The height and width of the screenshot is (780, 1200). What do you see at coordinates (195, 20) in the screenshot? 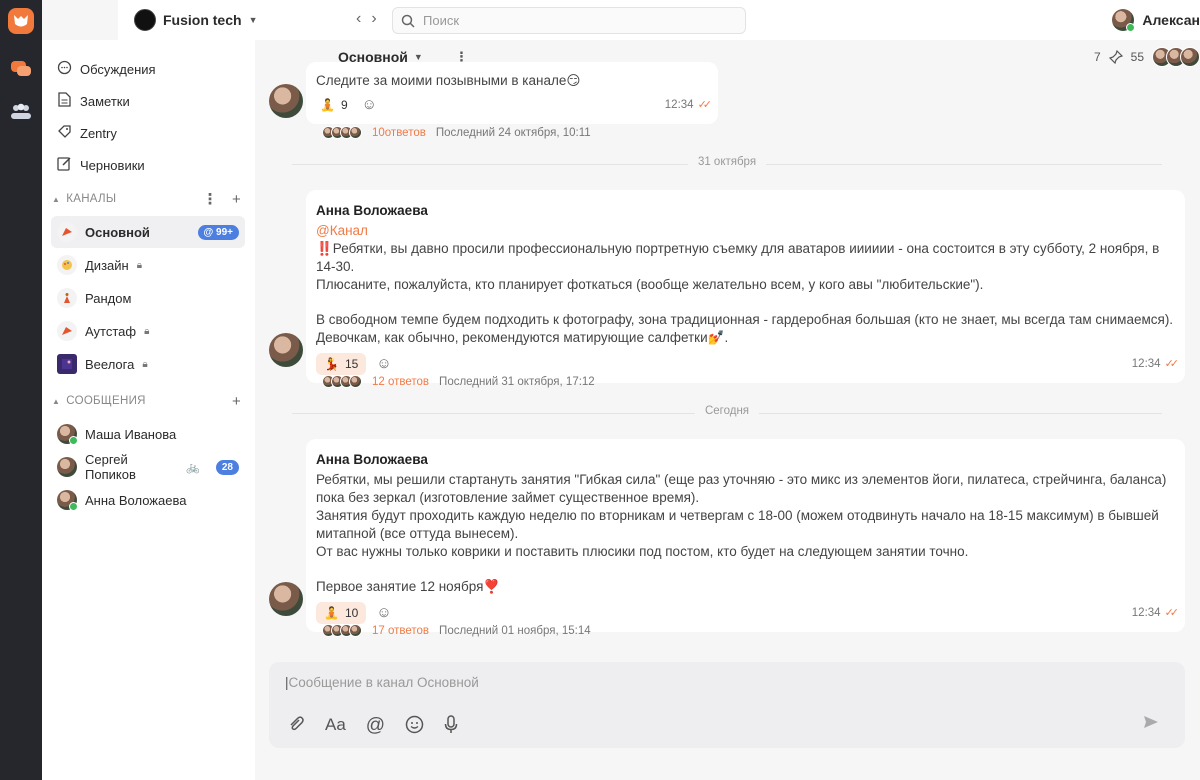
I see `workspace-switcher: Fusion tech ▼` at bounding box center [195, 20].